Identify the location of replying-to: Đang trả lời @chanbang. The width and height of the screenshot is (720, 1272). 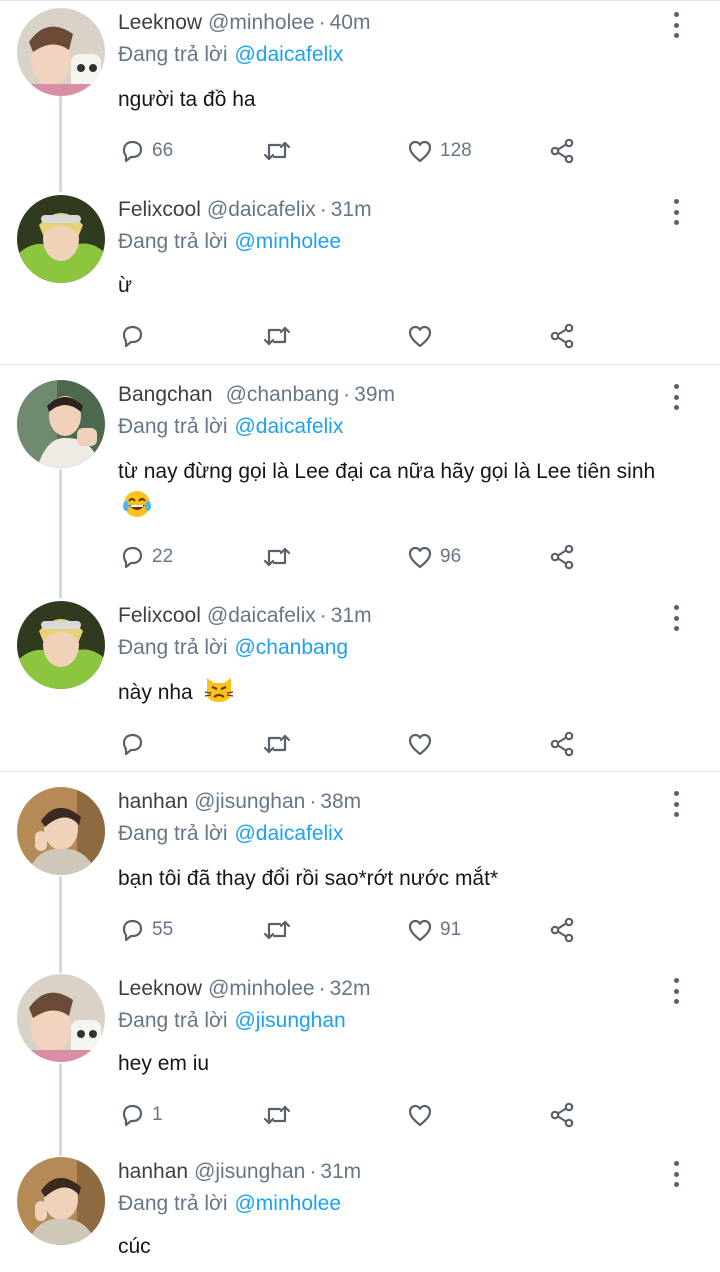
(233, 648).